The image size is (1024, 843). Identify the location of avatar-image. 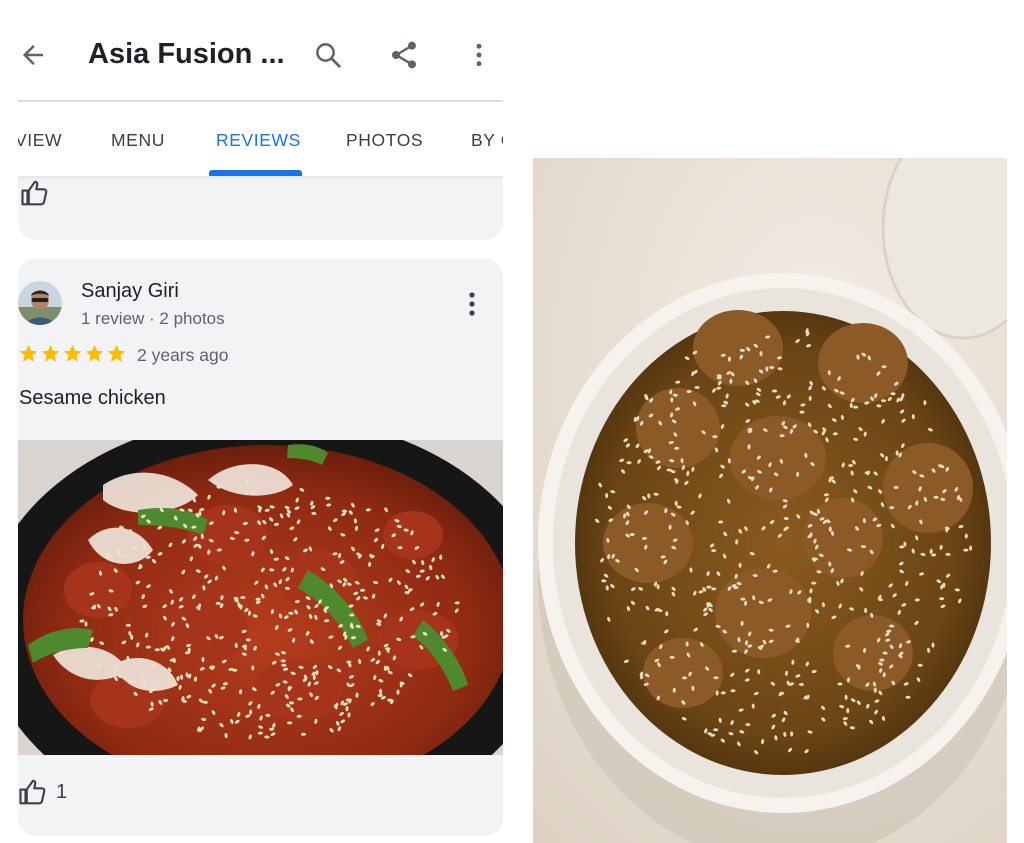
(40, 303).